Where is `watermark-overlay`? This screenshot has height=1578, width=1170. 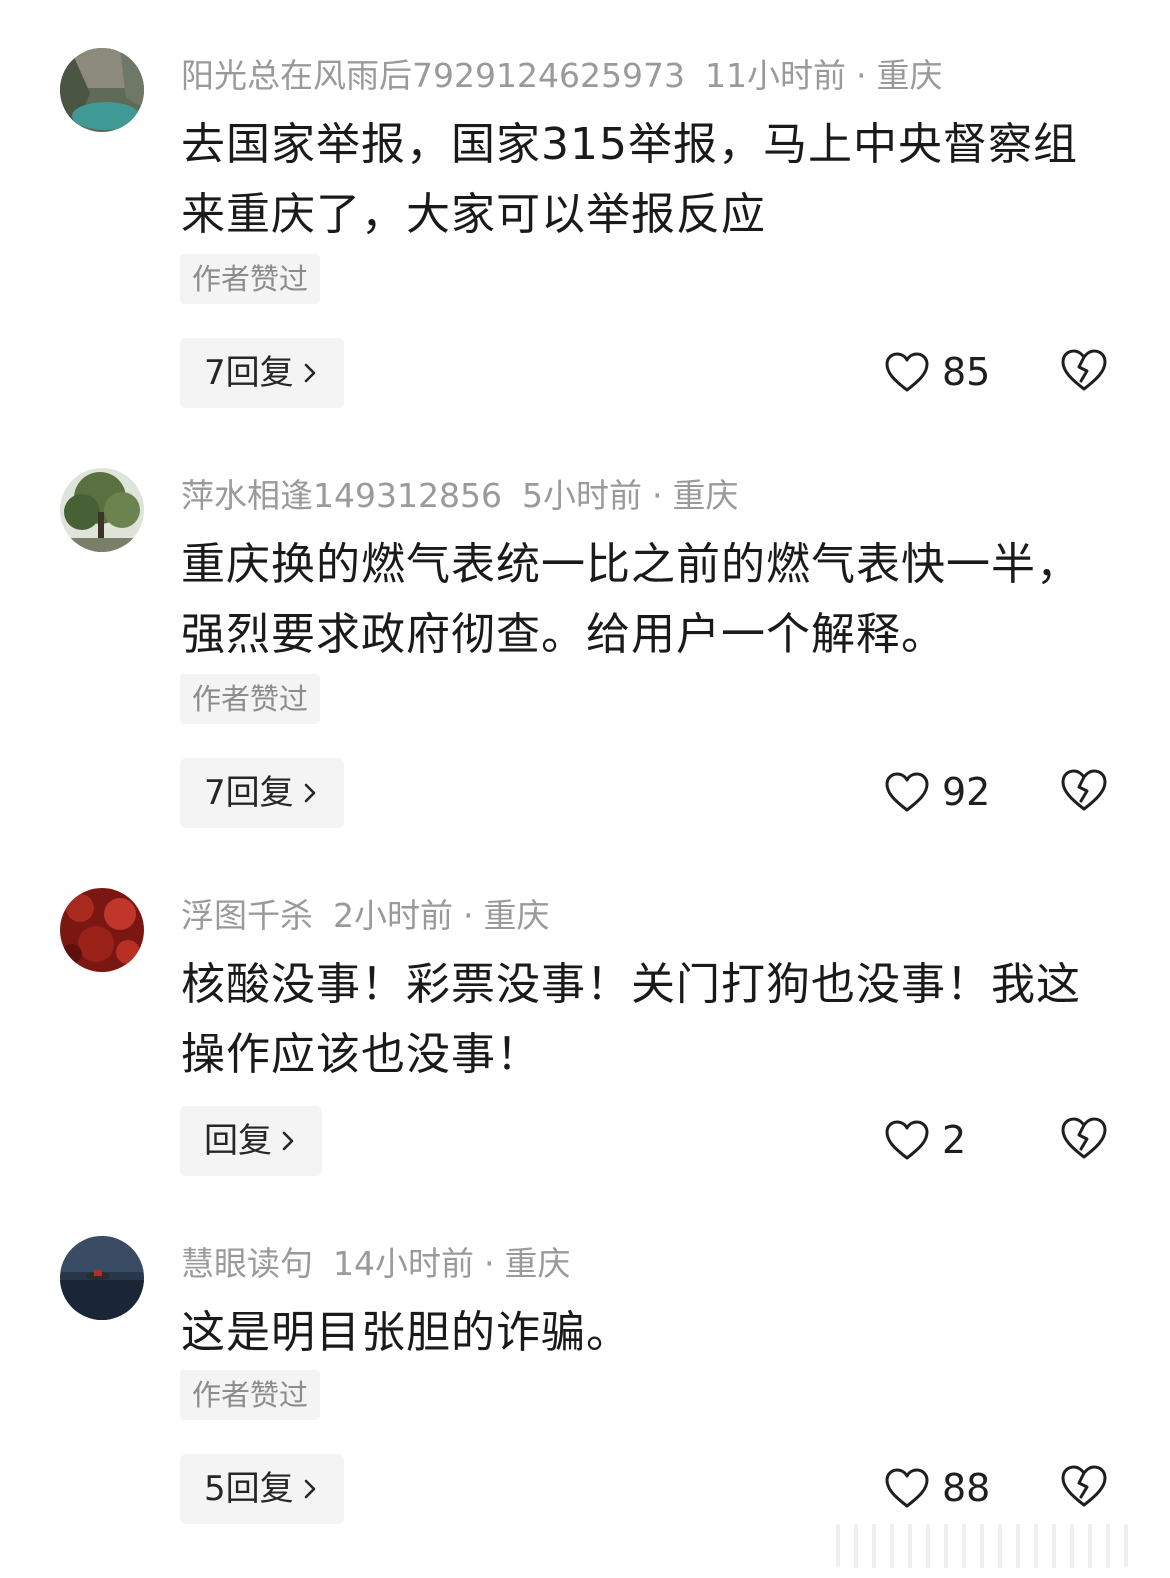 watermark-overlay is located at coordinates (982, 1546).